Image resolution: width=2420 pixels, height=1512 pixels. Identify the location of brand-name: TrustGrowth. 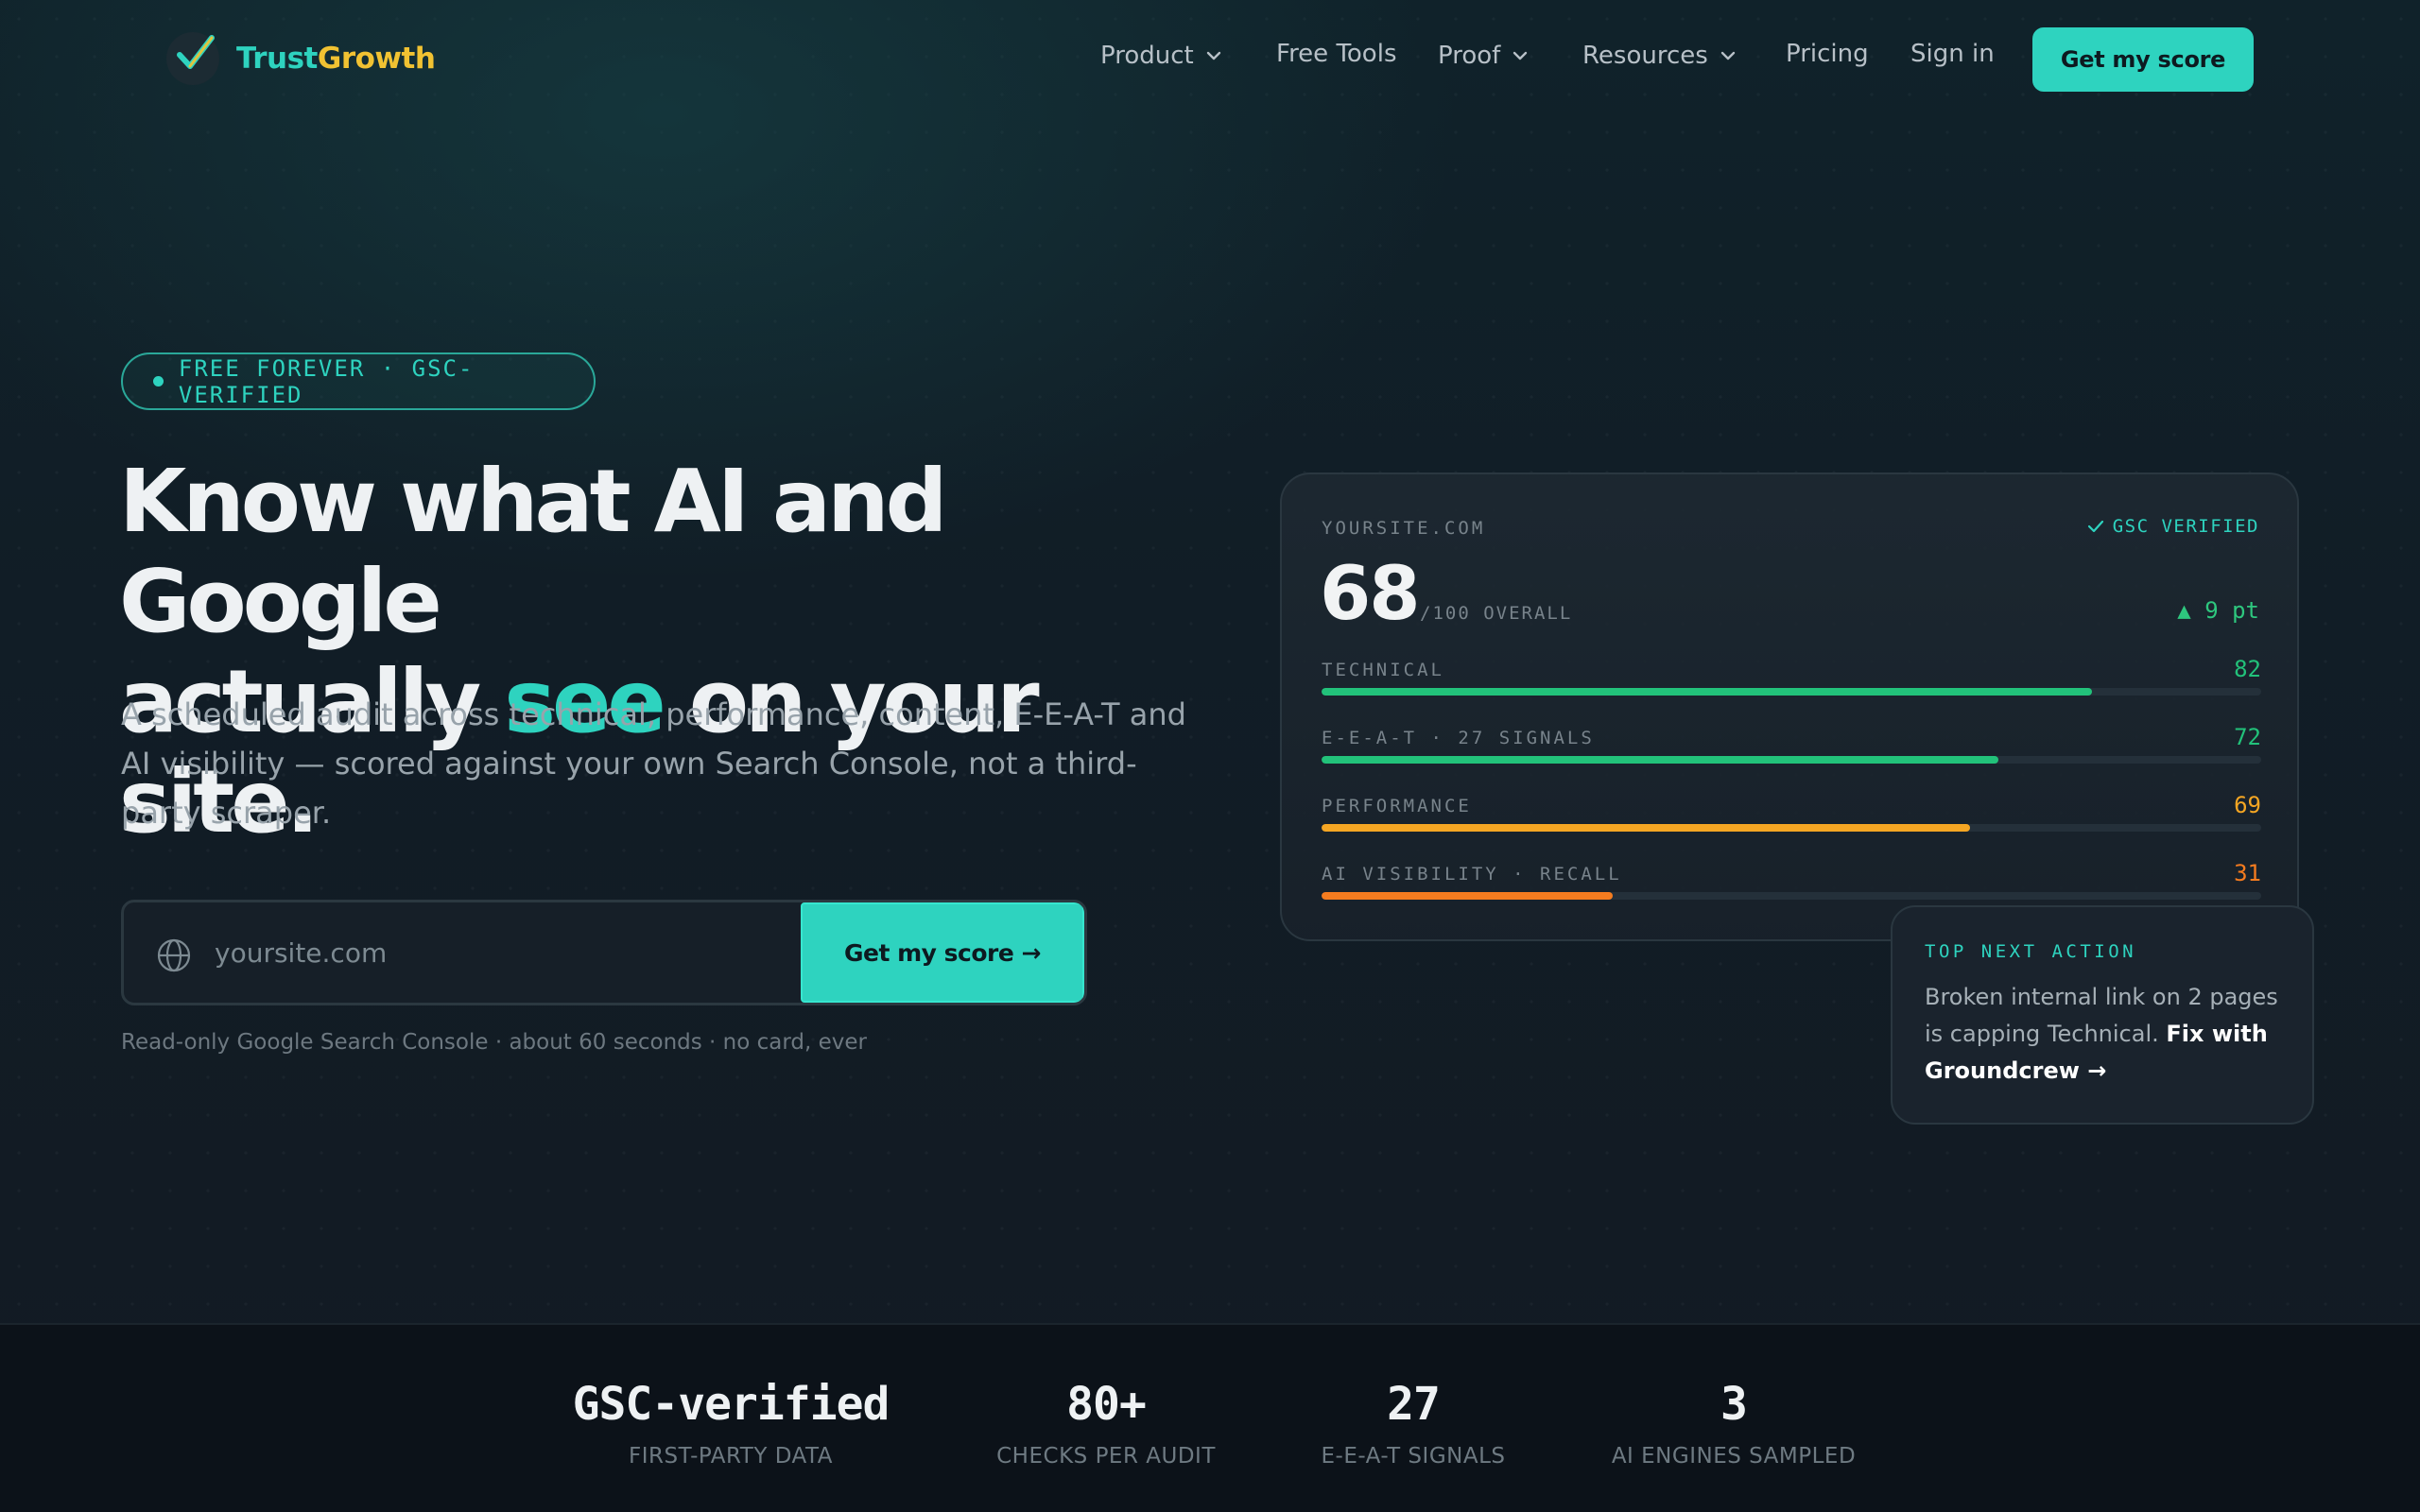
(336, 59).